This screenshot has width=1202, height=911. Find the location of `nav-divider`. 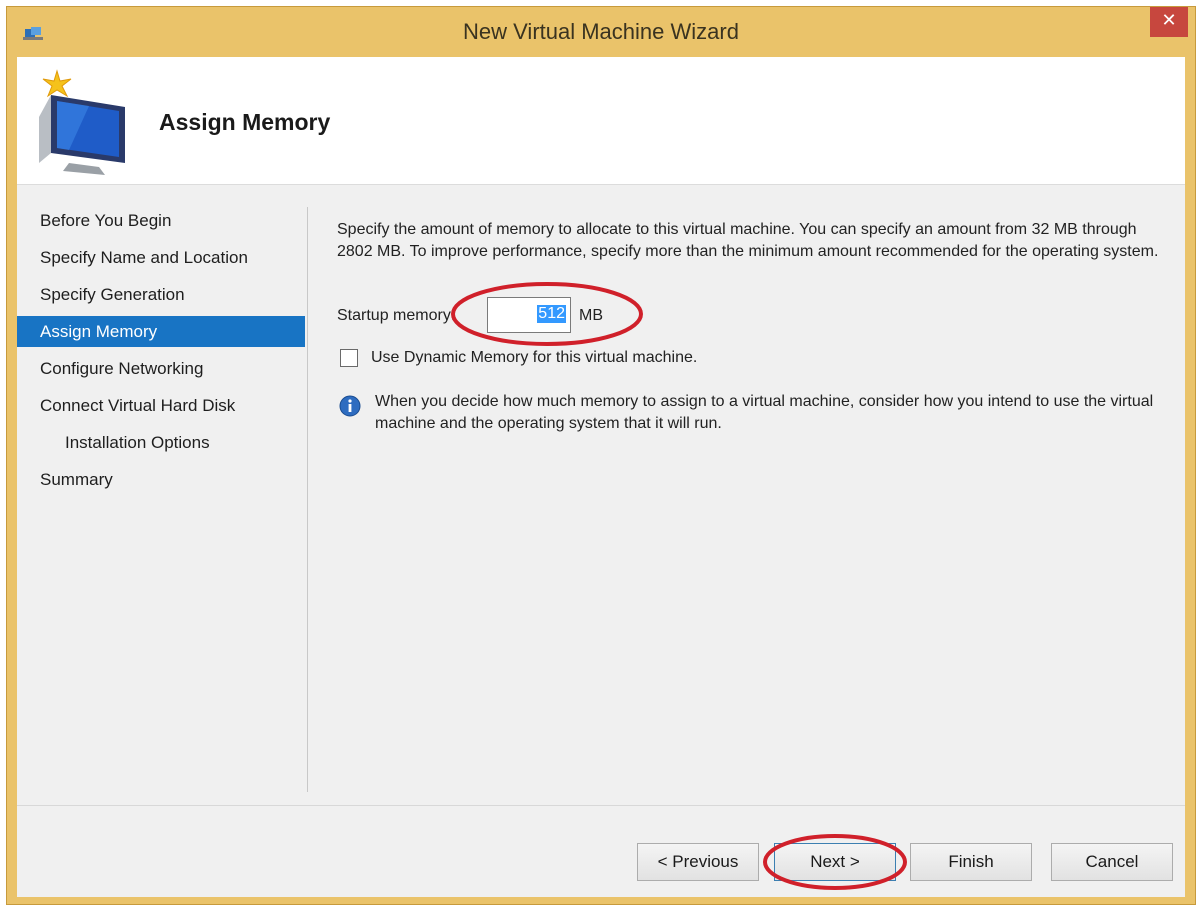

nav-divider is located at coordinates (307, 499).